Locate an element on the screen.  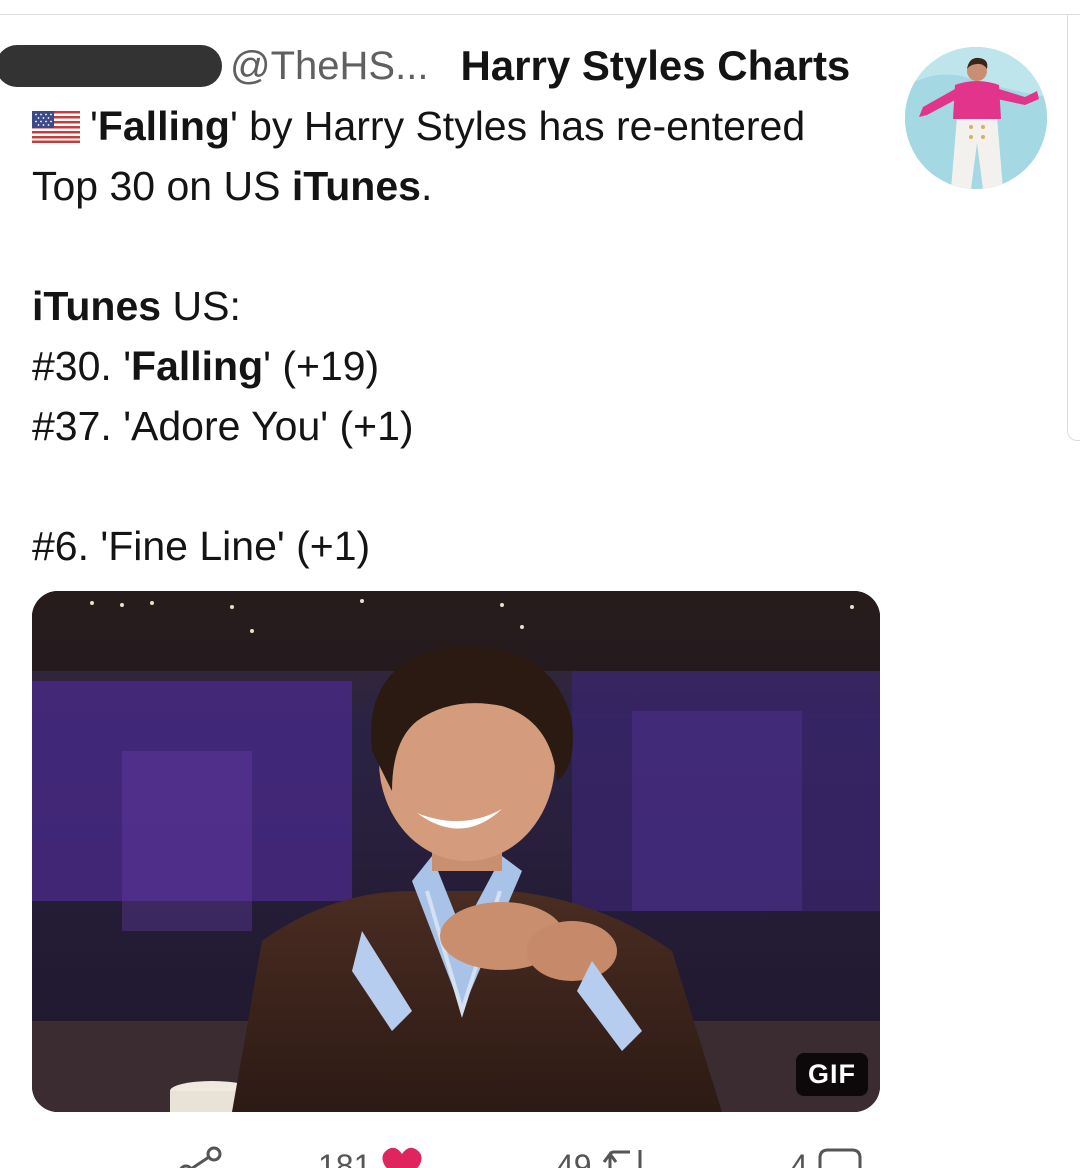
text-segment: ' by Harry Styles has re-entered is located at coordinates (517, 126).